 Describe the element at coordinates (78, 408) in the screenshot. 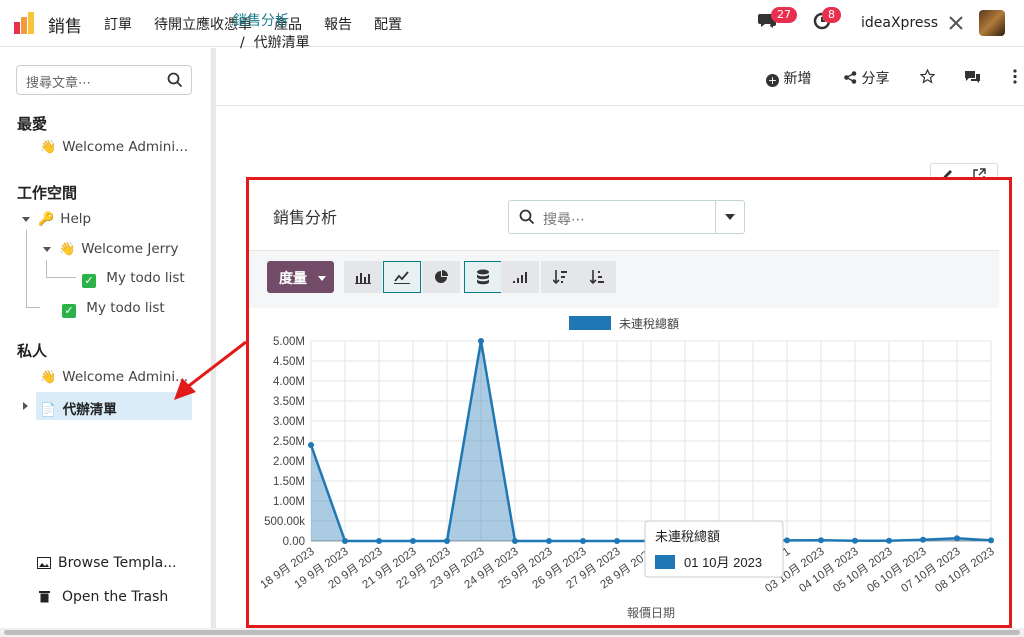

I see `private-item-todo: 📄 代辦清單` at that location.